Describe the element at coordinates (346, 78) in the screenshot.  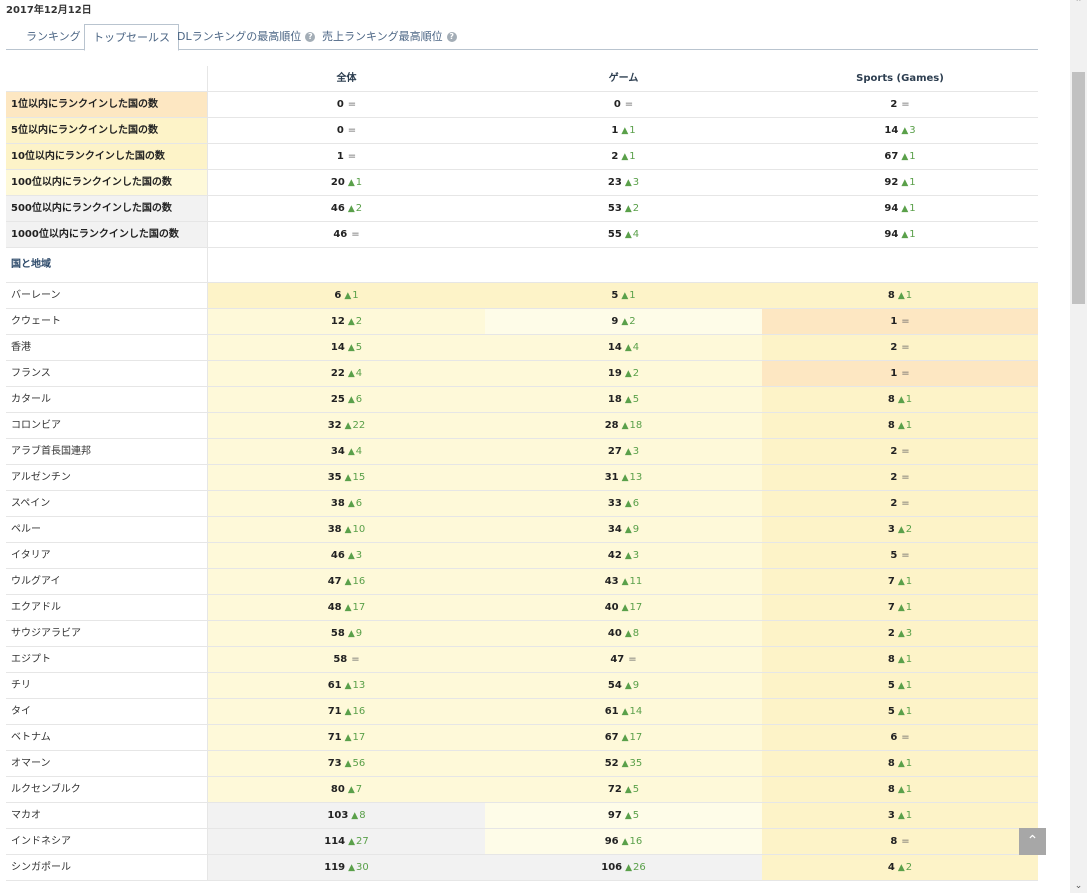
I see `column-header: 全体` at that location.